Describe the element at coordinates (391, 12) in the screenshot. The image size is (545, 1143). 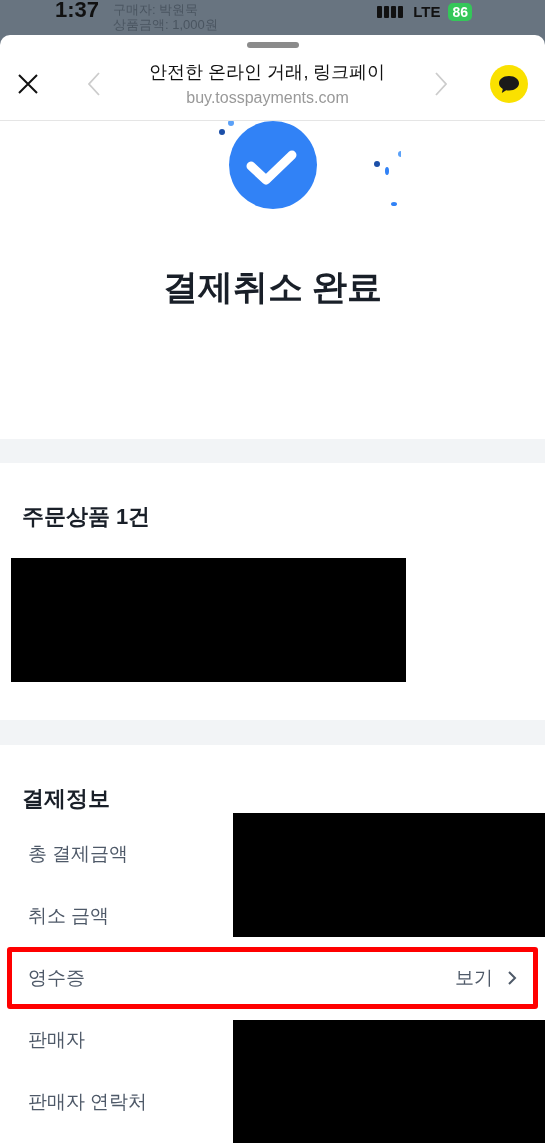
I see `signal-icon` at that location.